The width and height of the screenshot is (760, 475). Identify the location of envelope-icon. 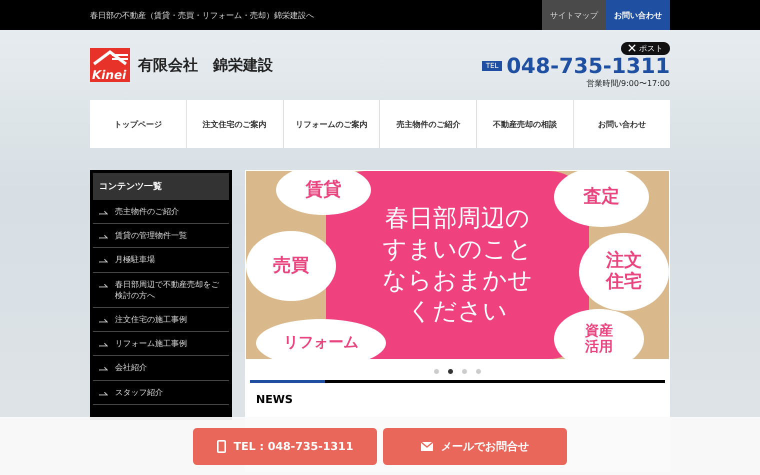
(427, 446).